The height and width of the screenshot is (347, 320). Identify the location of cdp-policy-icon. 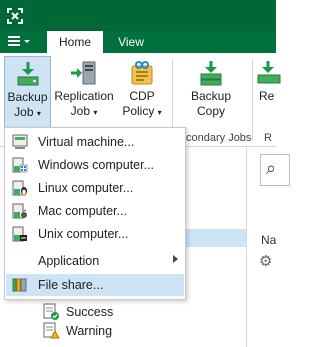
(142, 73).